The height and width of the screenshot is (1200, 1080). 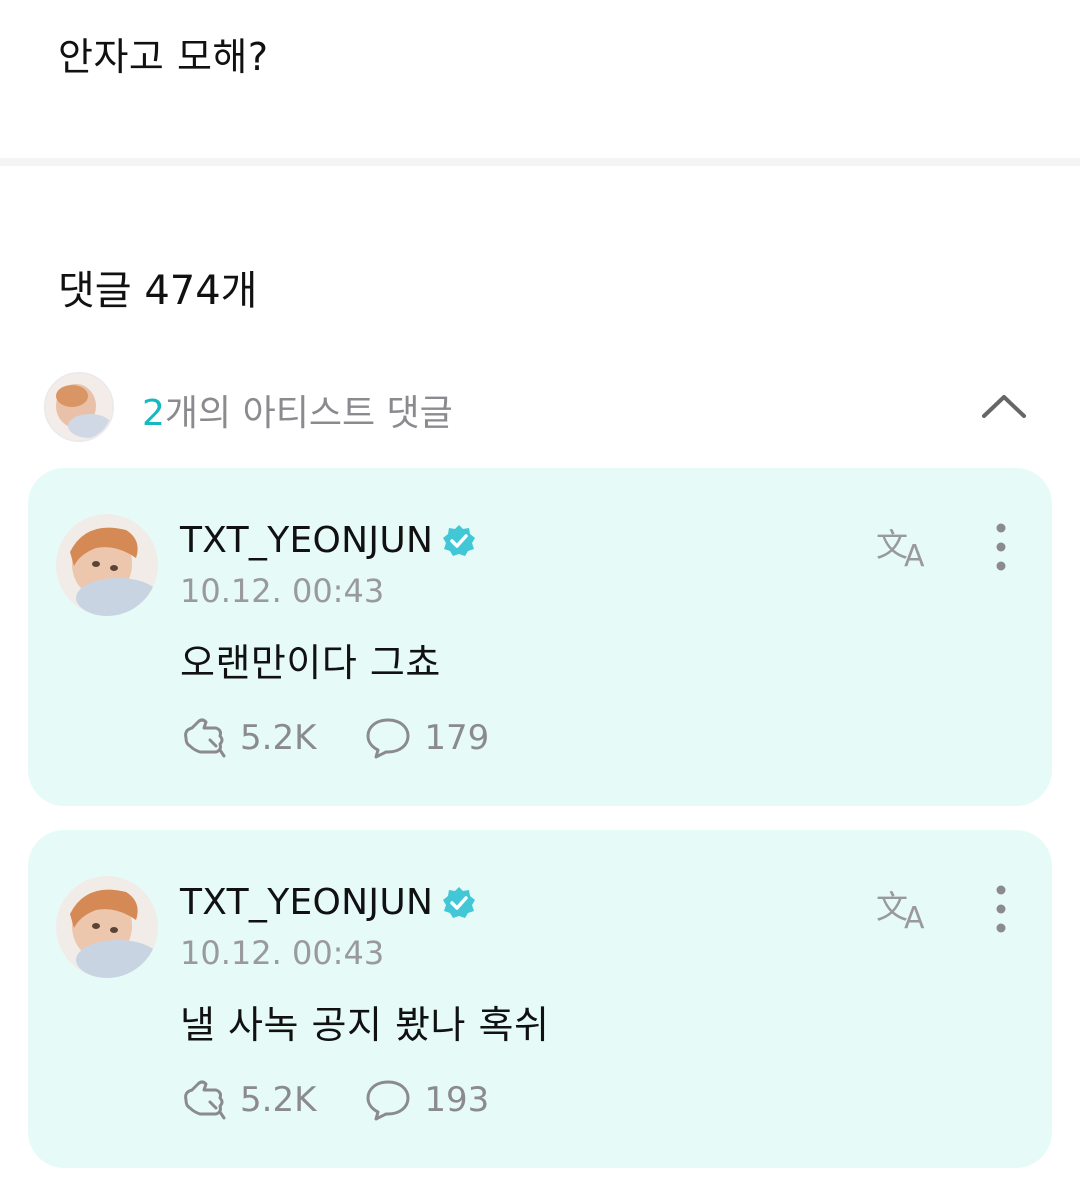 What do you see at coordinates (457, 1100) in the screenshot?
I see `reply-count: 193` at bounding box center [457, 1100].